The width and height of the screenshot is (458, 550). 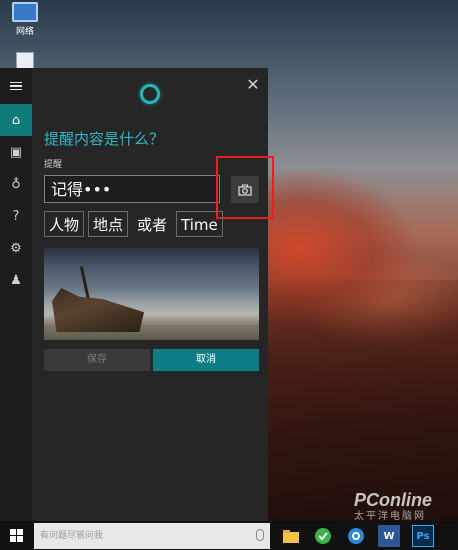 What do you see at coordinates (151, 294) in the screenshot?
I see `reminder-photo` at bounding box center [151, 294].